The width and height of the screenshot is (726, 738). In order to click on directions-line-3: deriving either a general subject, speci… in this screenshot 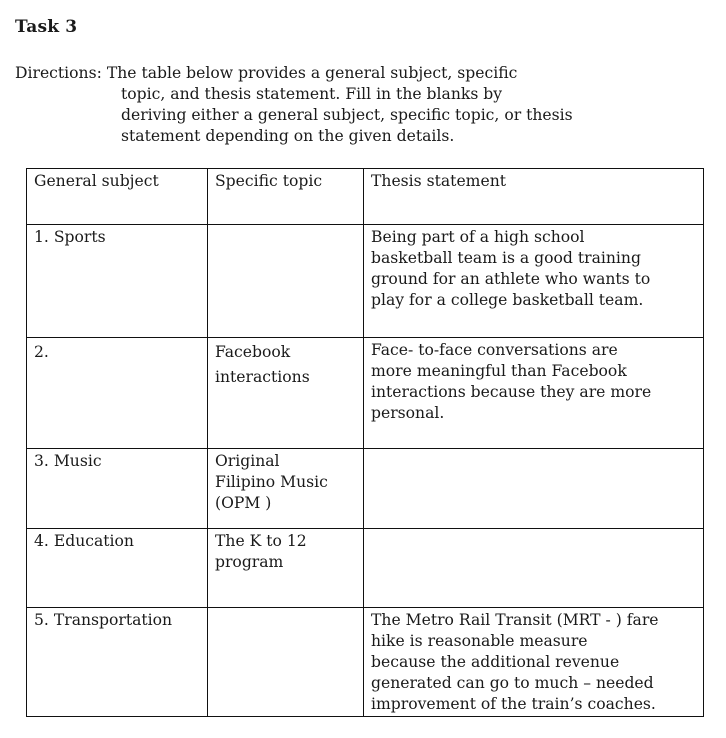, I will do `click(347, 115)`.